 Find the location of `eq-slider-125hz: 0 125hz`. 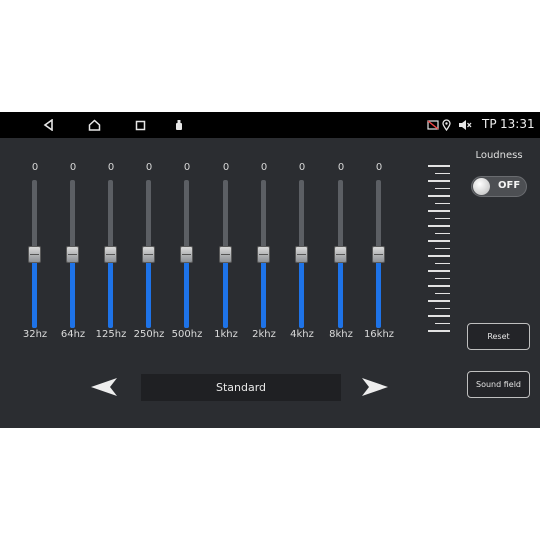

eq-slider-125hz: 0 125hz is located at coordinates (111, 257).